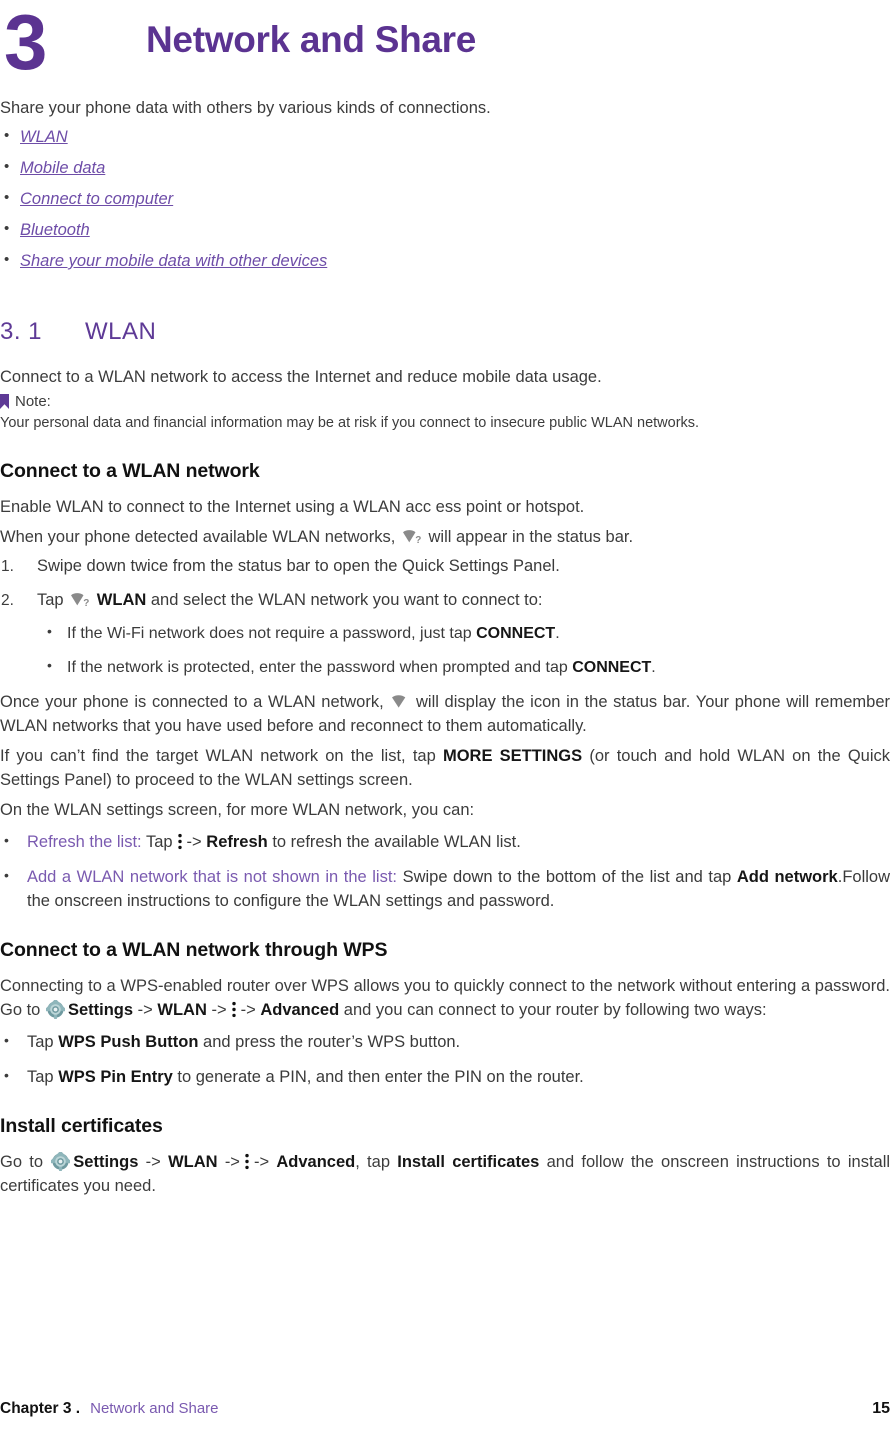  What do you see at coordinates (96, 199) in the screenshot?
I see `toc-link-connect-to-computer: Connect to computer` at bounding box center [96, 199].